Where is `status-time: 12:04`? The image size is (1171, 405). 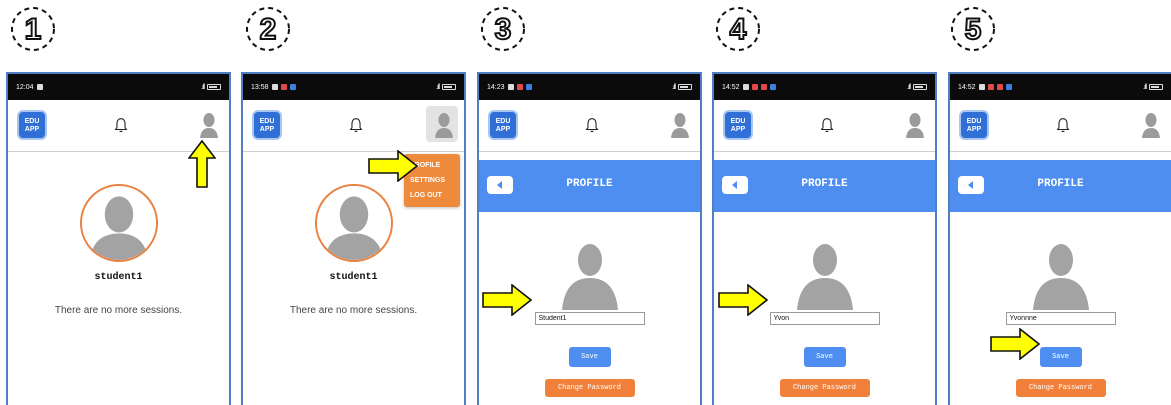
status-time: 12:04 is located at coordinates (25, 87).